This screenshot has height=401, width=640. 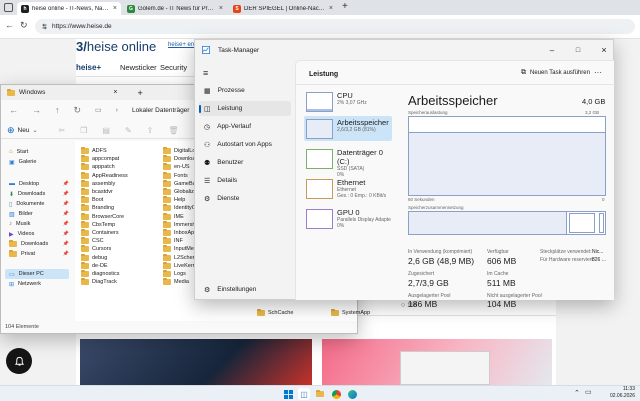 What do you see at coordinates (371, 313) in the screenshot?
I see `file-item: SystemApp` at bounding box center [371, 313].